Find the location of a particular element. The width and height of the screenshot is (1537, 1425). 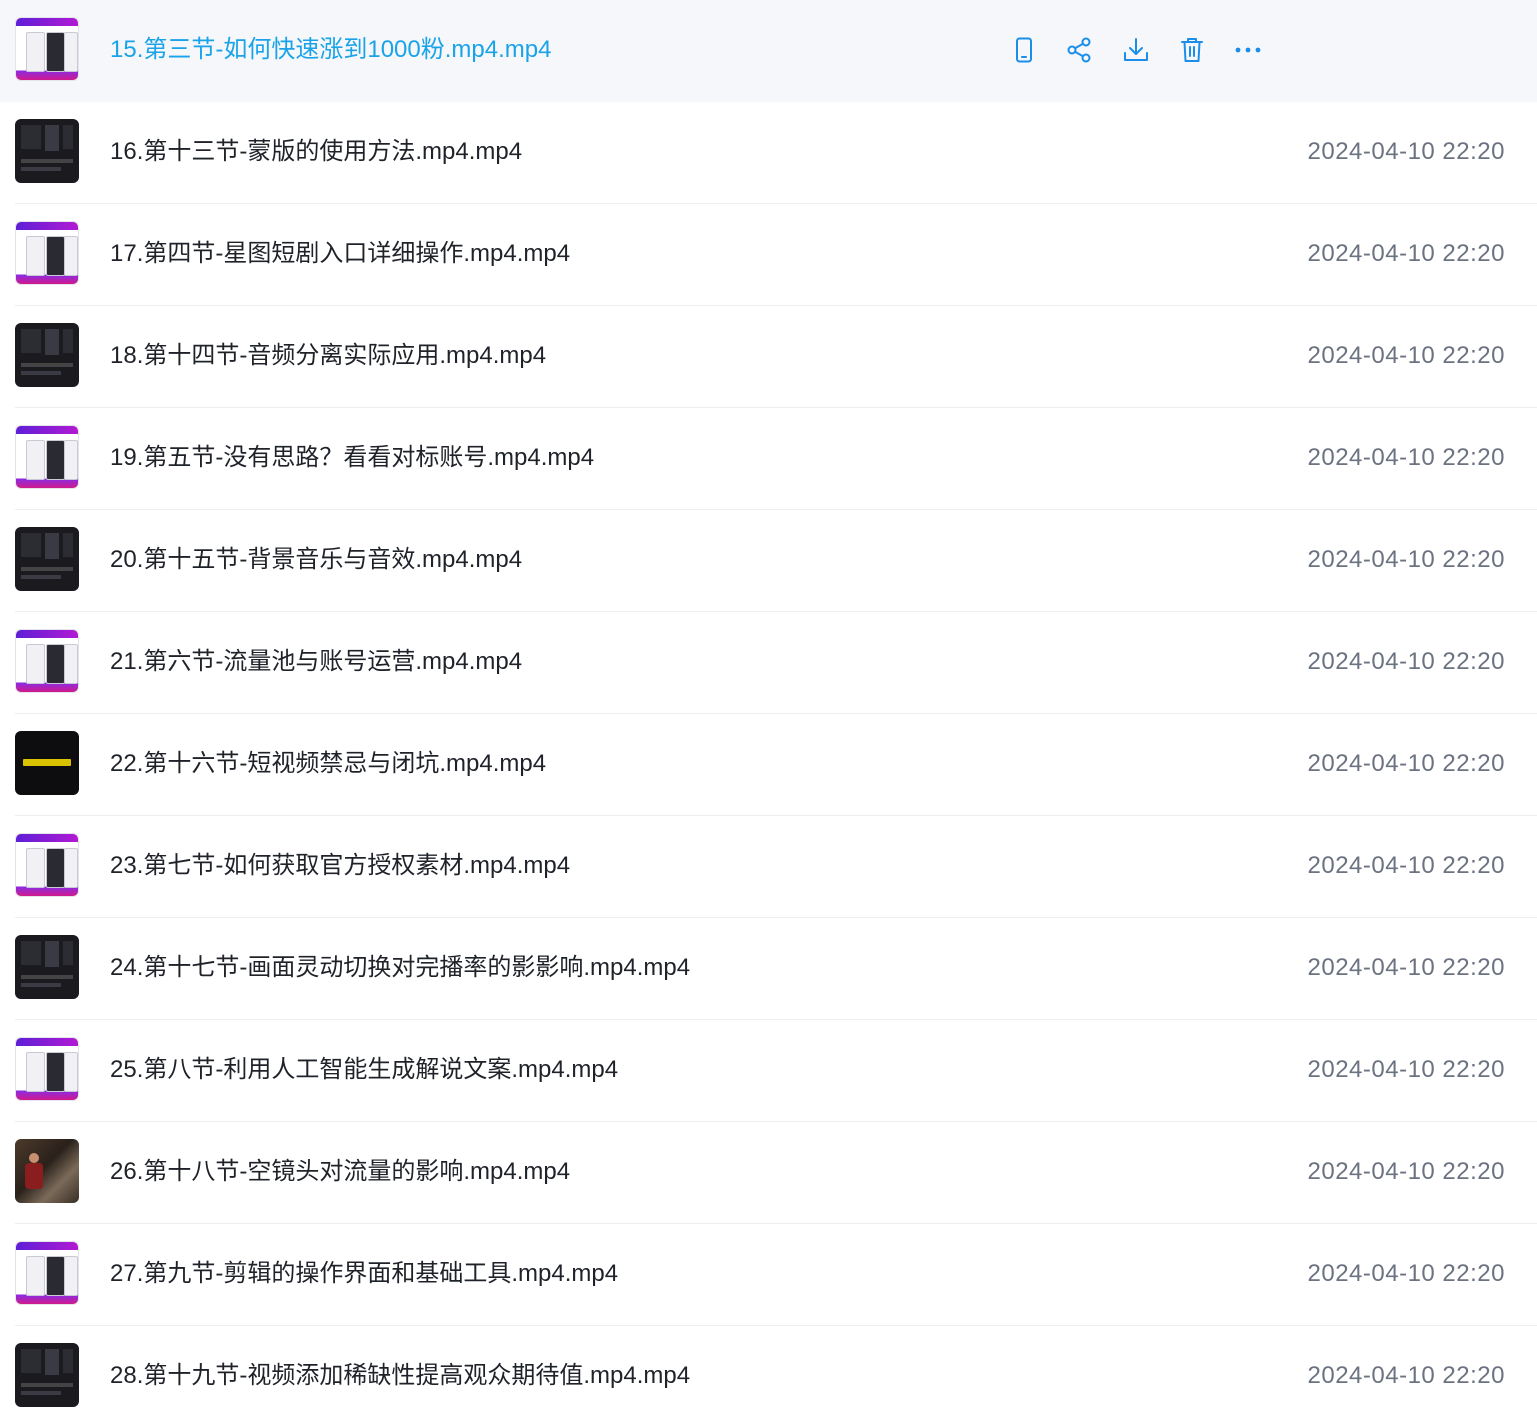

file-row: 18.第十四节-音频分离实际应用.mp4.mp4 2024-04-10 22:20 is located at coordinates (768, 357).